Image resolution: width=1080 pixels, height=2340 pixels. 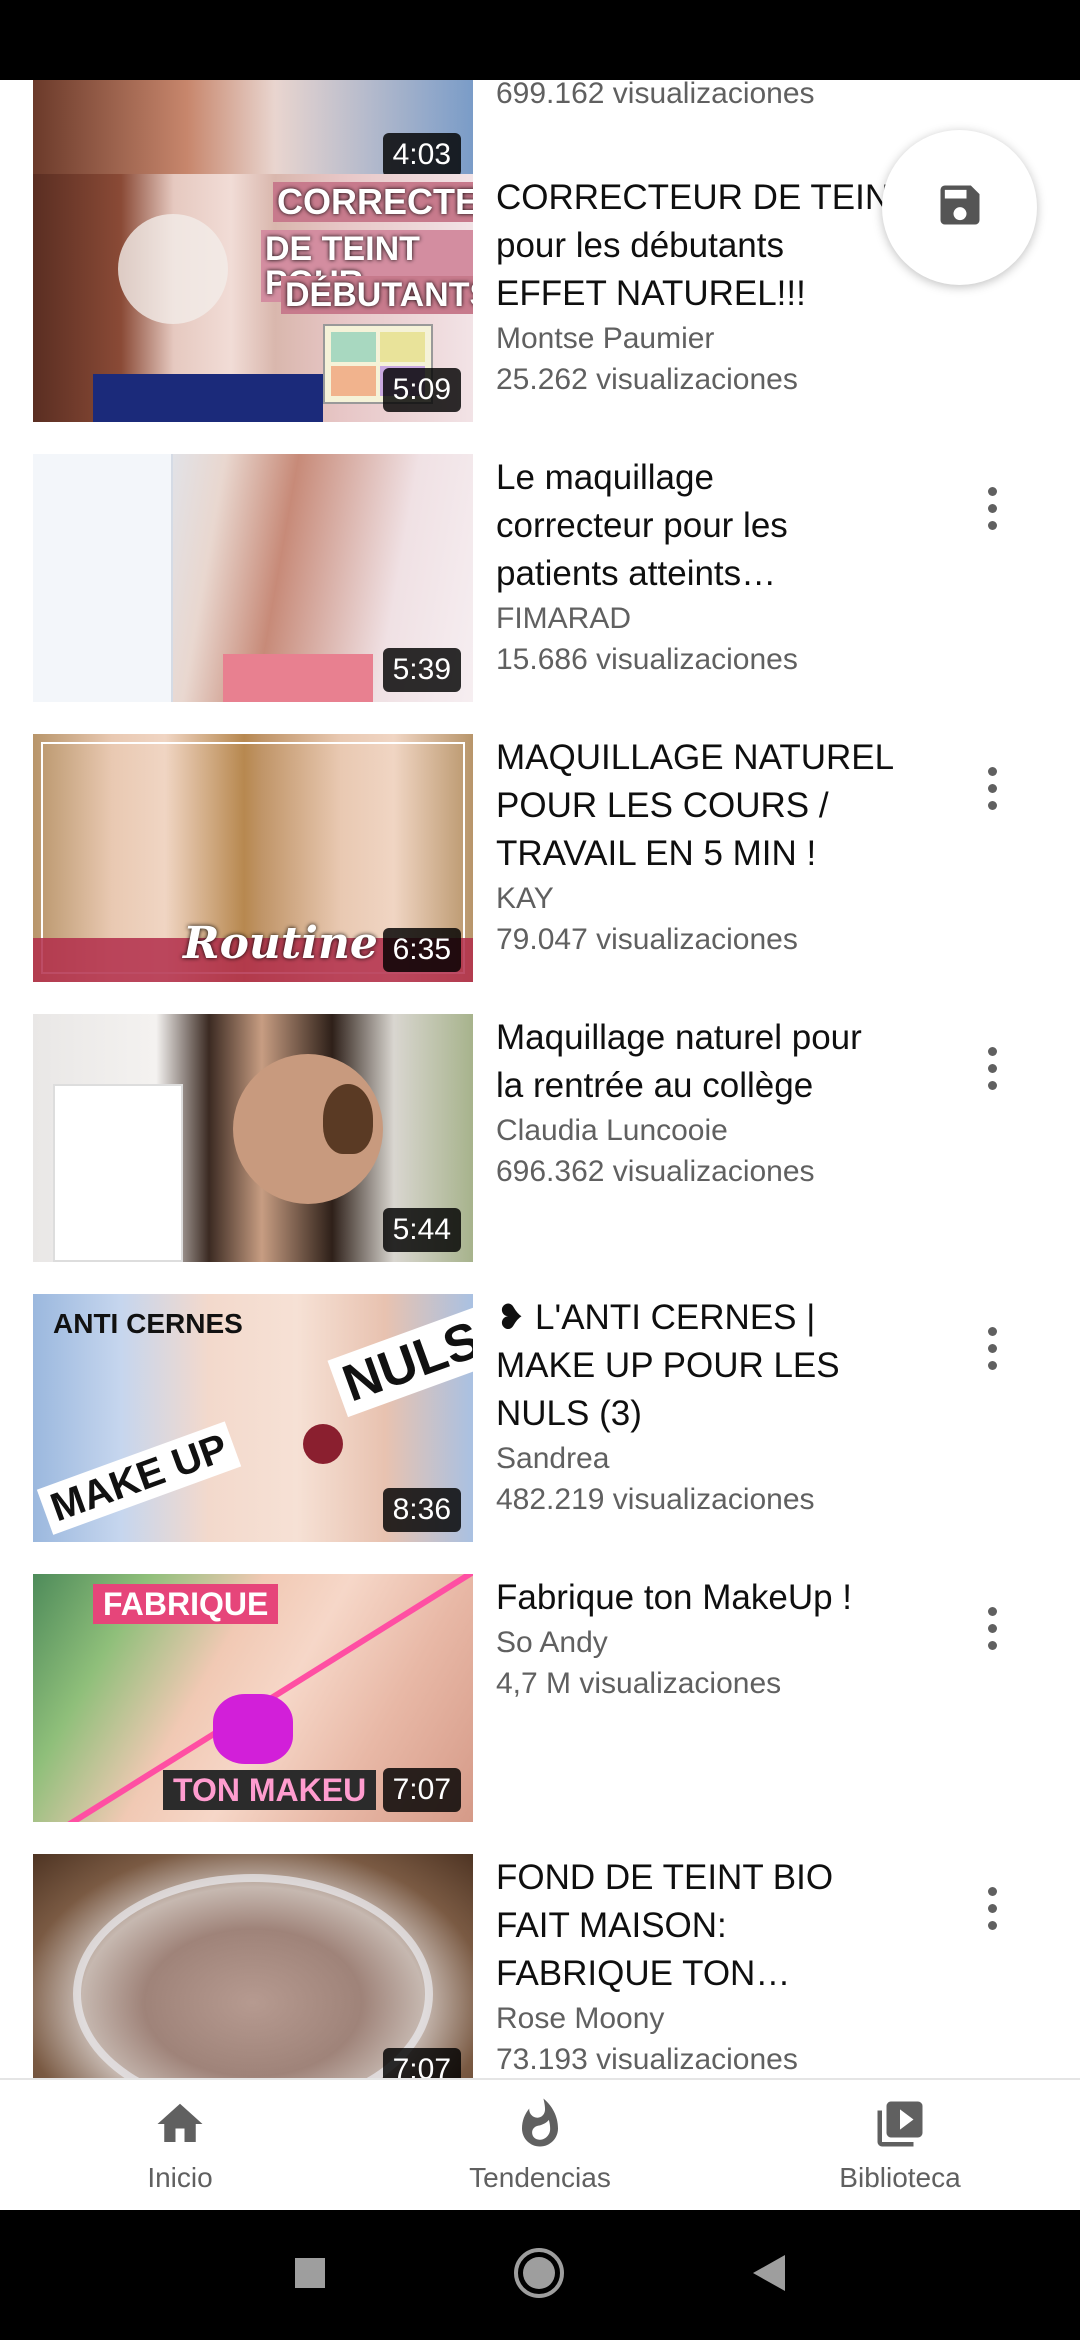 I want to click on system-navigation-bar, so click(x=540, y=2275).